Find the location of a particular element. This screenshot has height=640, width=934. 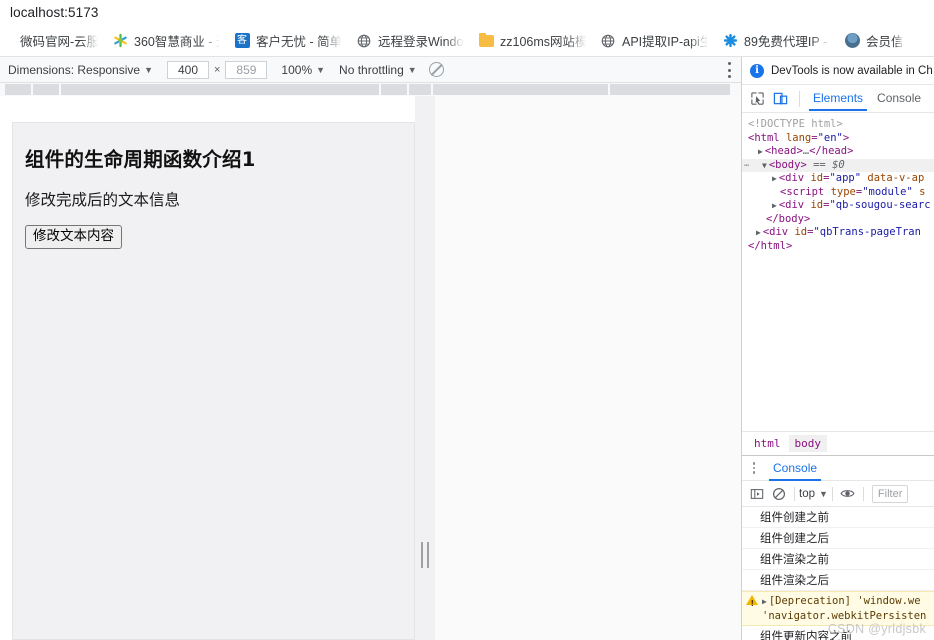

globe-icon is located at coordinates (364, 41).